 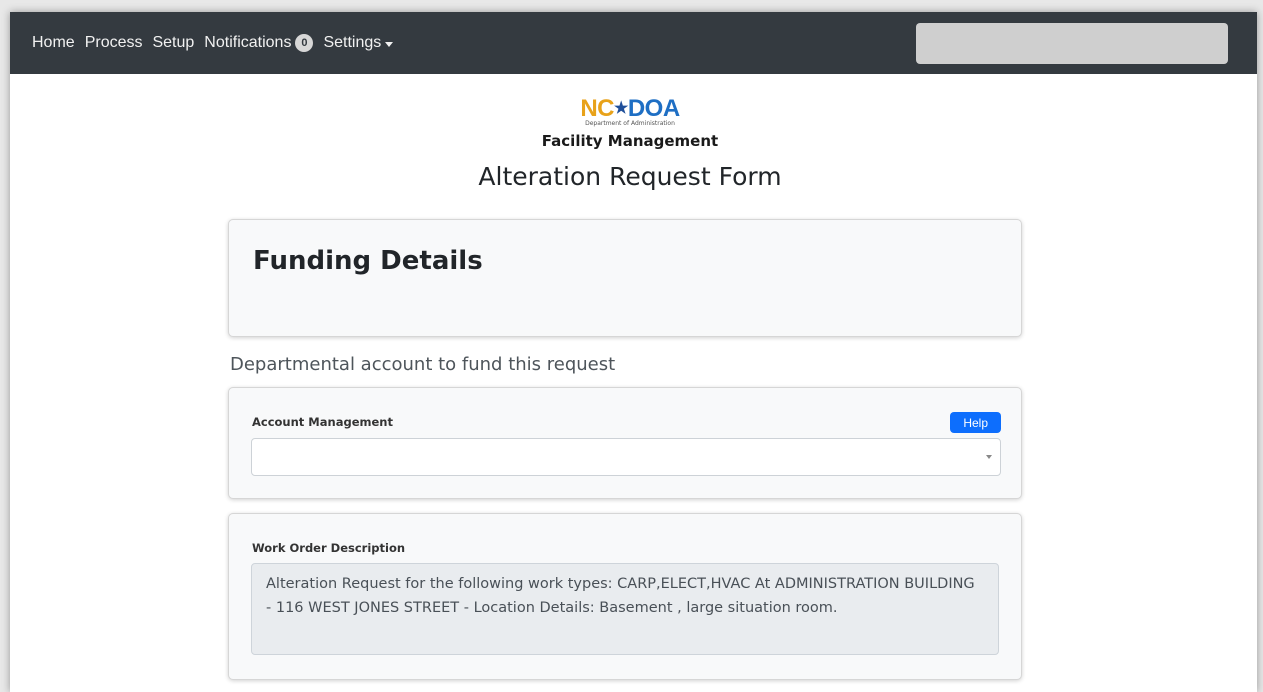 I want to click on nav-process-link: Process, so click(x=114, y=43).